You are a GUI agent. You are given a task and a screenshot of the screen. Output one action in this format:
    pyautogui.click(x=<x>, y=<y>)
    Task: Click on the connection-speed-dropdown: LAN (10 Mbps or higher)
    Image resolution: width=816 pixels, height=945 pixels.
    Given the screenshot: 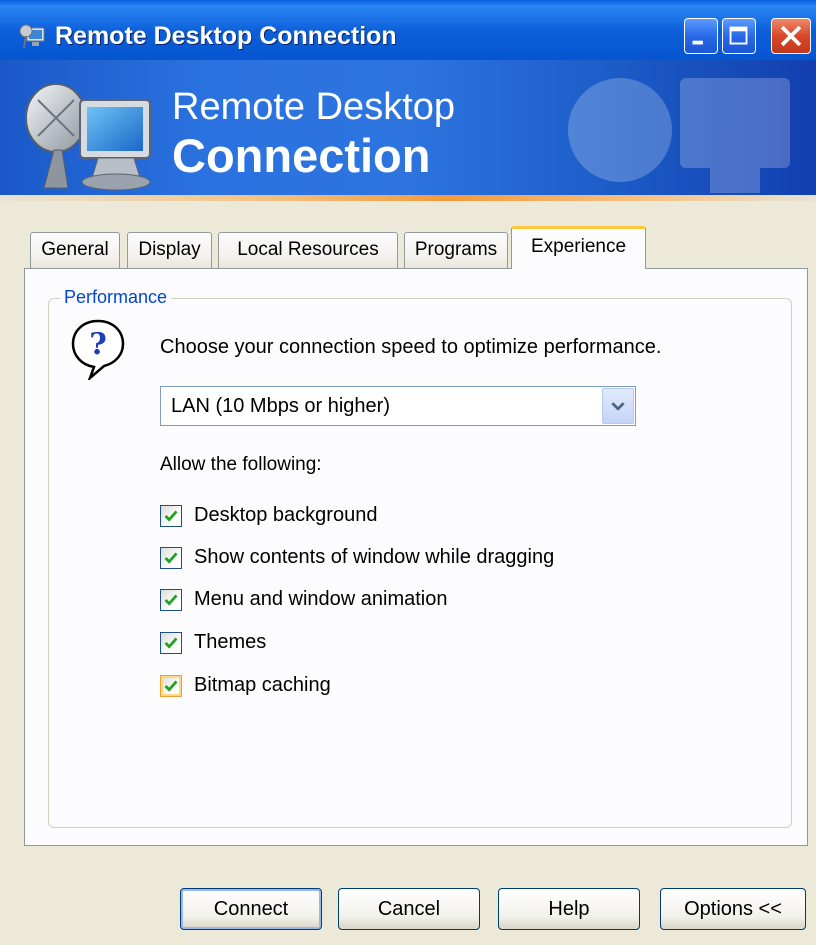 What is the action you would take?
    pyautogui.click(x=398, y=406)
    